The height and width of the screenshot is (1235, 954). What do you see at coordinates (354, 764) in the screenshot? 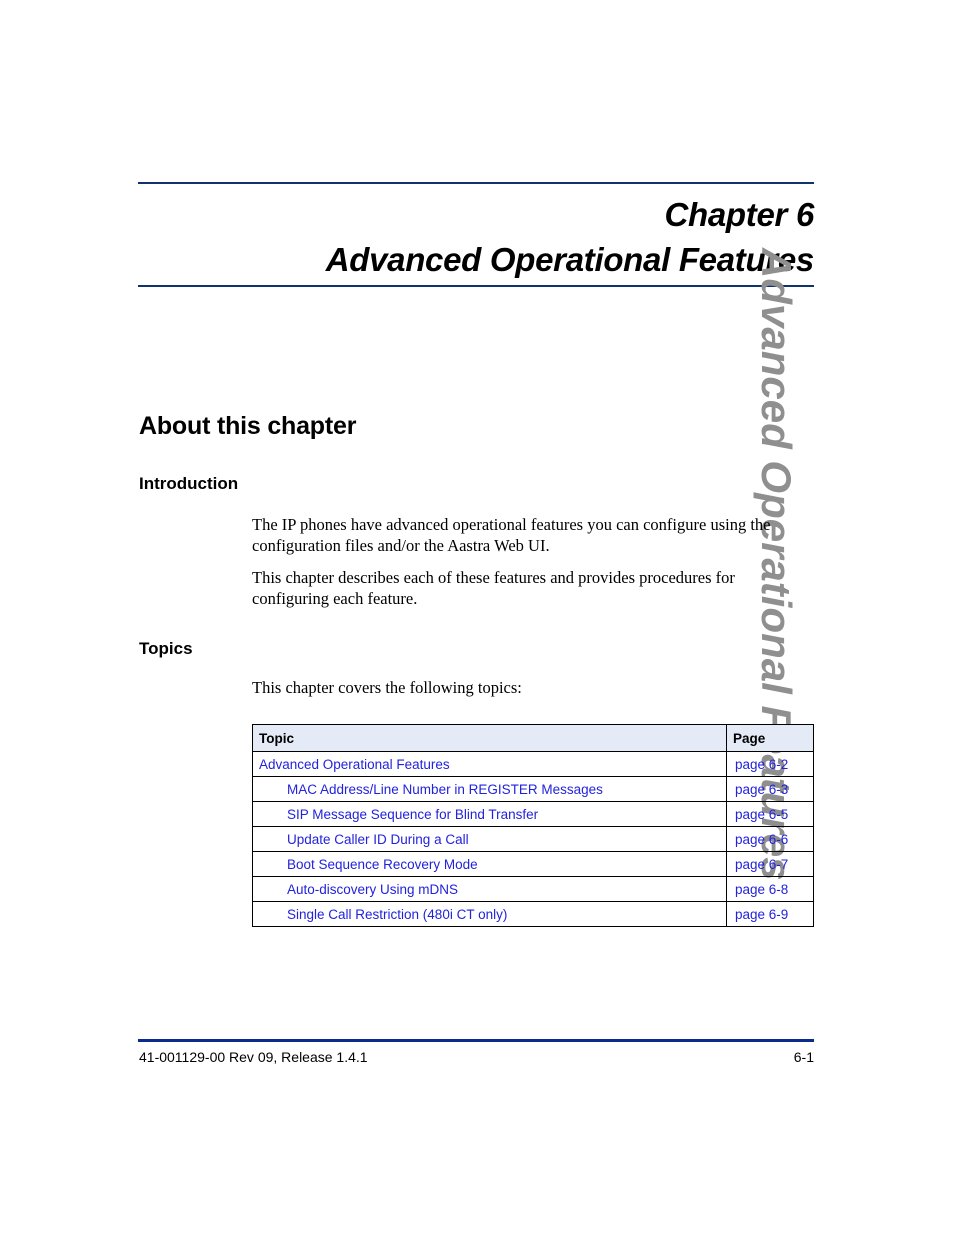
I see `topic-link: Advanced Operational Features` at bounding box center [354, 764].